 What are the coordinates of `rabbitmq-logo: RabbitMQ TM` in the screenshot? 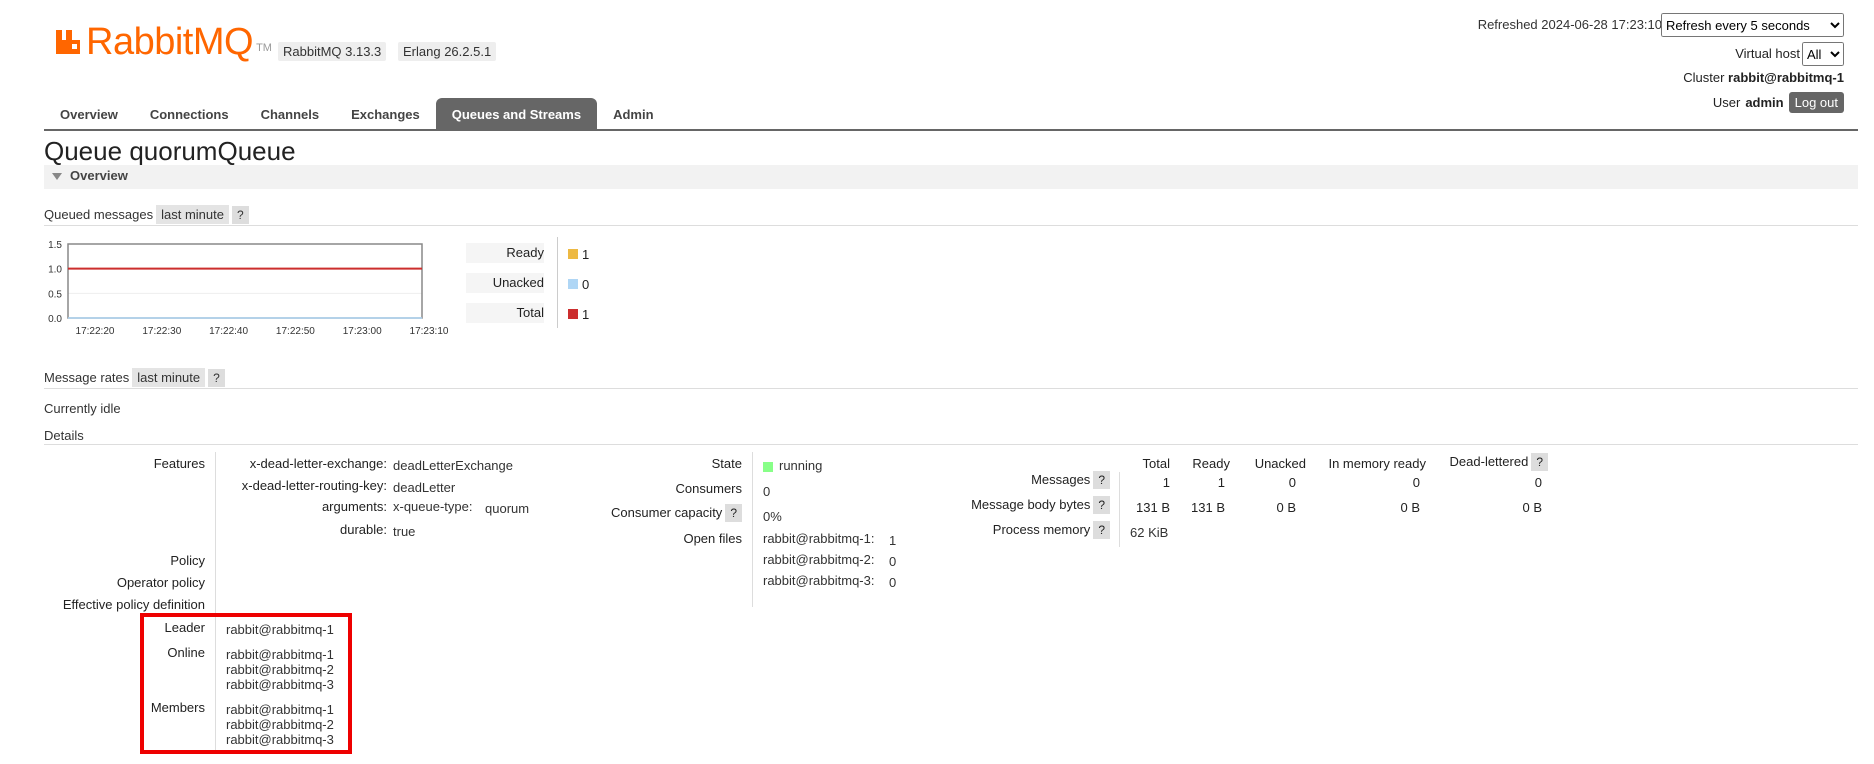 It's located at (163, 42).